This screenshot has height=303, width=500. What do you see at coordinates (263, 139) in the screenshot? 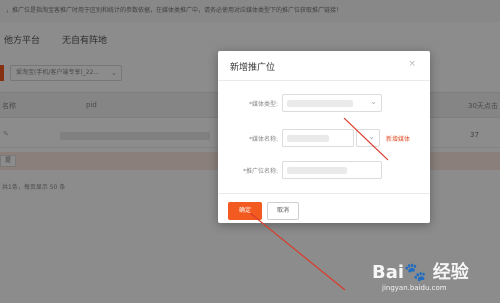
I see `media-name-label: *媒体名称:` at bounding box center [263, 139].